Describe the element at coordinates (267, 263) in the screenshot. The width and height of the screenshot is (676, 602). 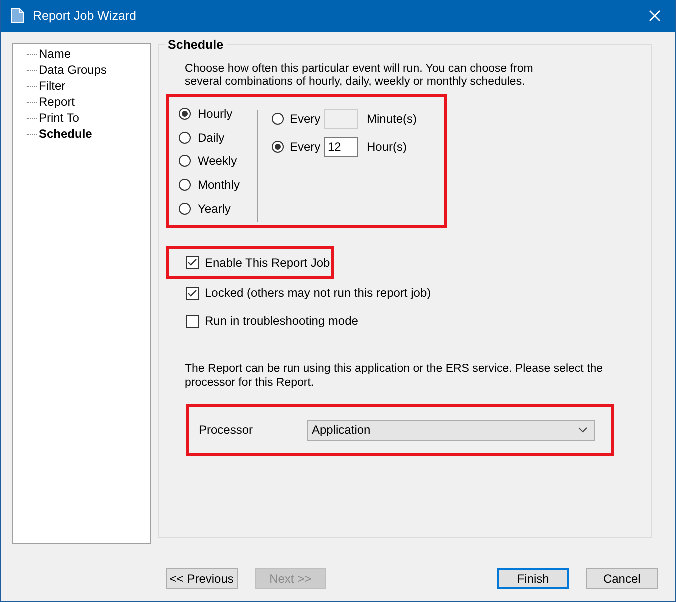
I see `checkbox-label: Enable This Report Job` at that location.